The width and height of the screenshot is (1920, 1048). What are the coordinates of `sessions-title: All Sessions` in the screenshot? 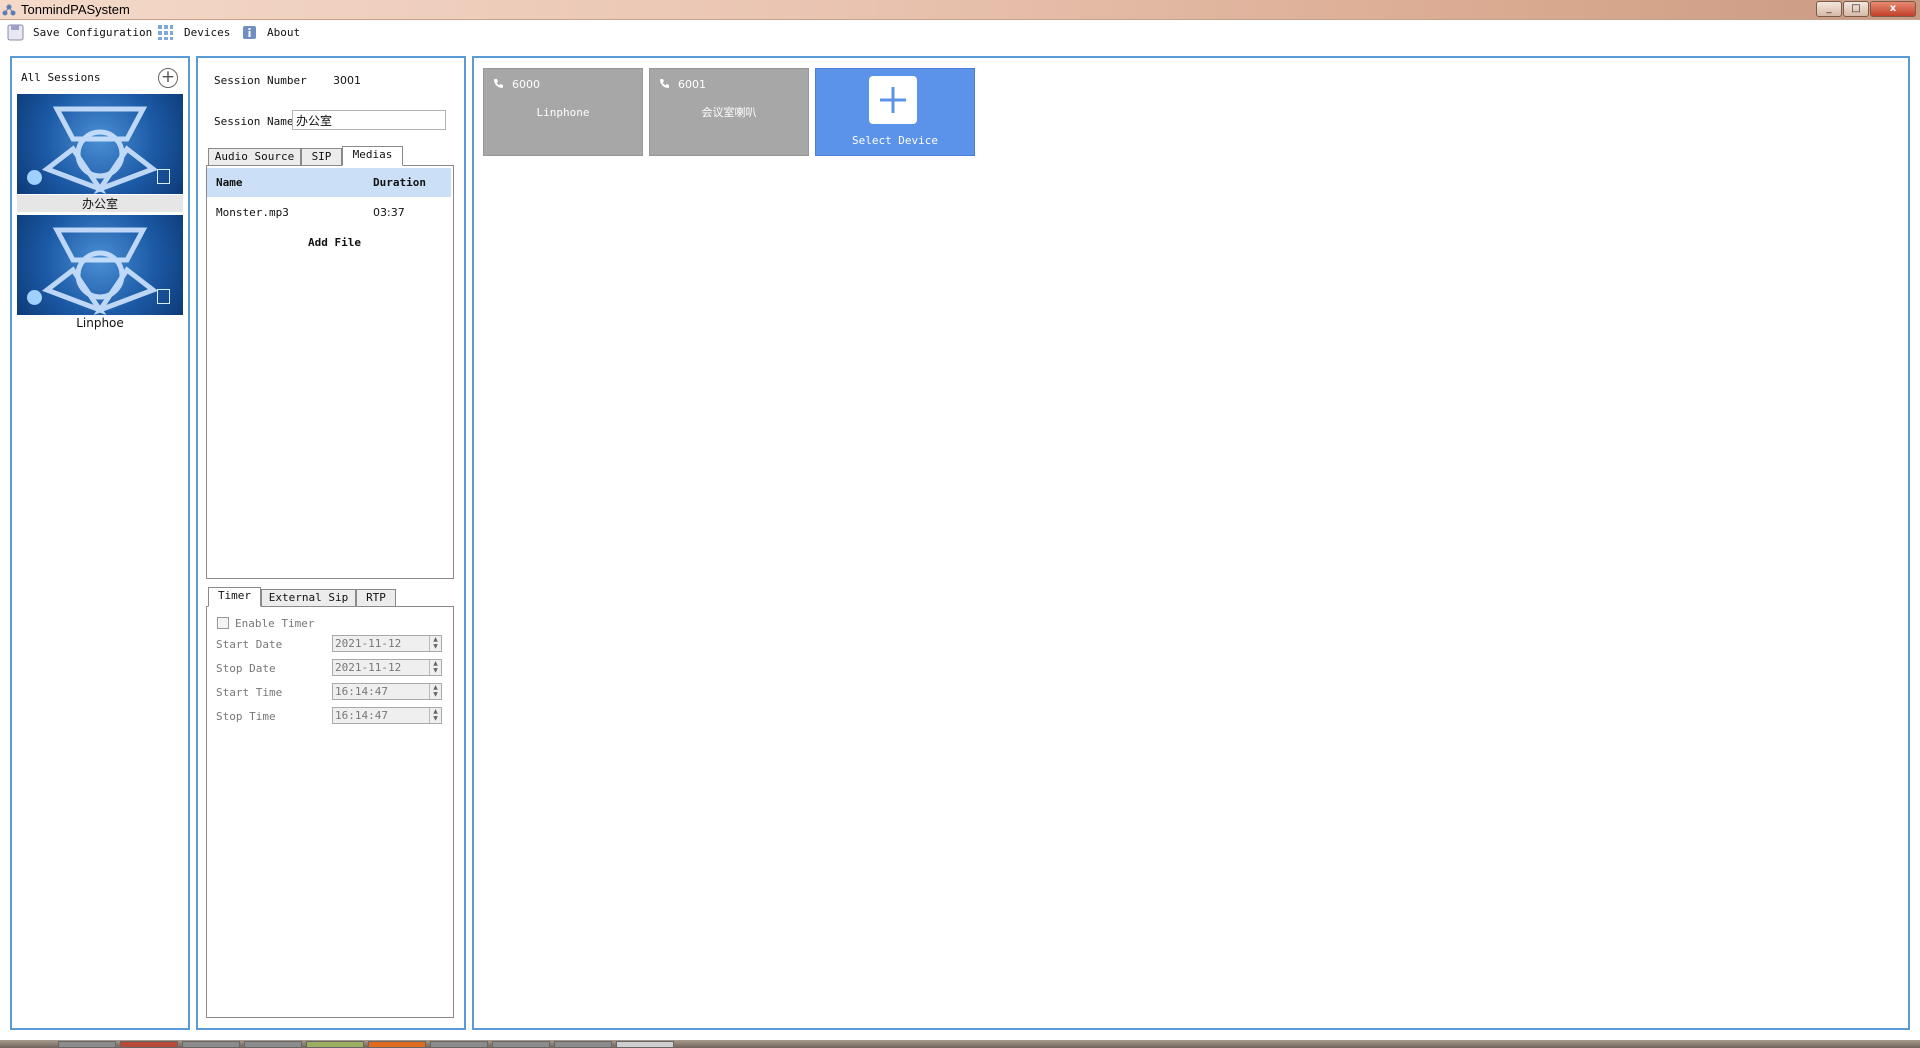 It's located at (61, 77).